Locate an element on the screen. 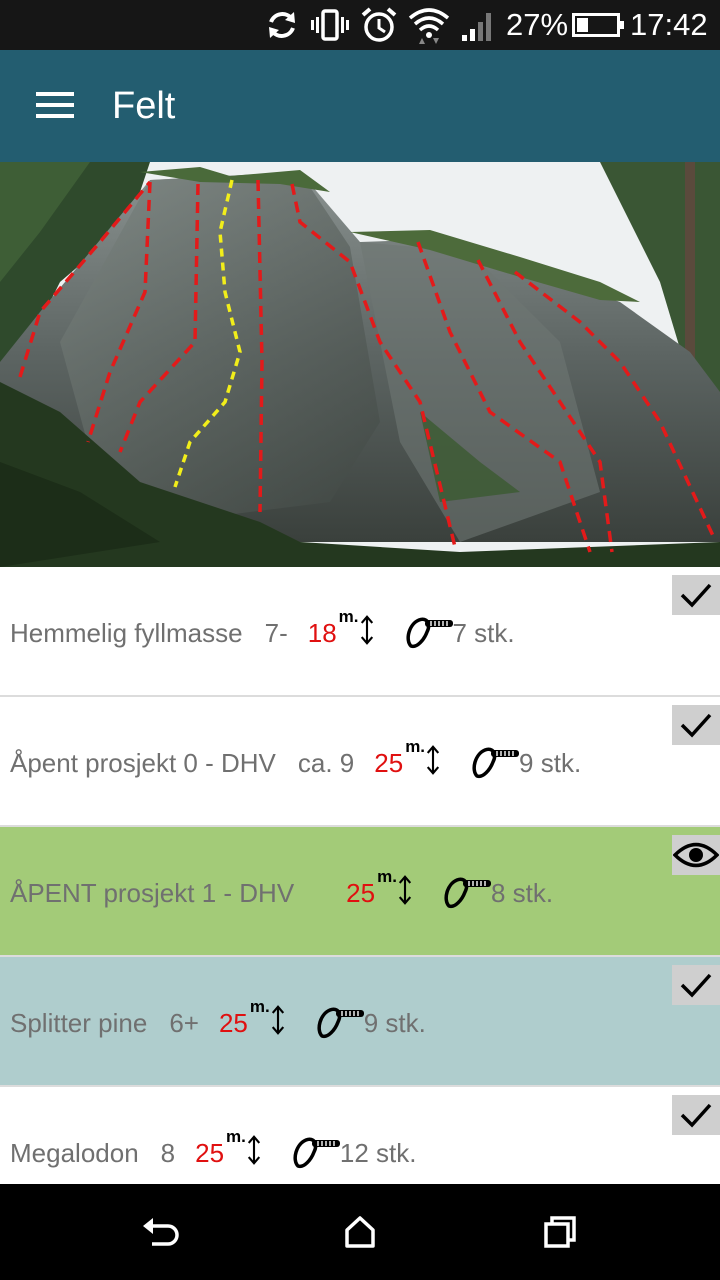 Image resolution: width=720 pixels, height=1280 pixels. route-grade: 7- is located at coordinates (276, 632).